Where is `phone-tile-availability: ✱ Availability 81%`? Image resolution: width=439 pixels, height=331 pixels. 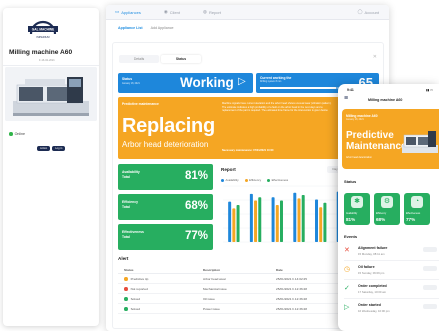 phone-tile-availability: ✱ Availability 81% is located at coordinates (357, 209).